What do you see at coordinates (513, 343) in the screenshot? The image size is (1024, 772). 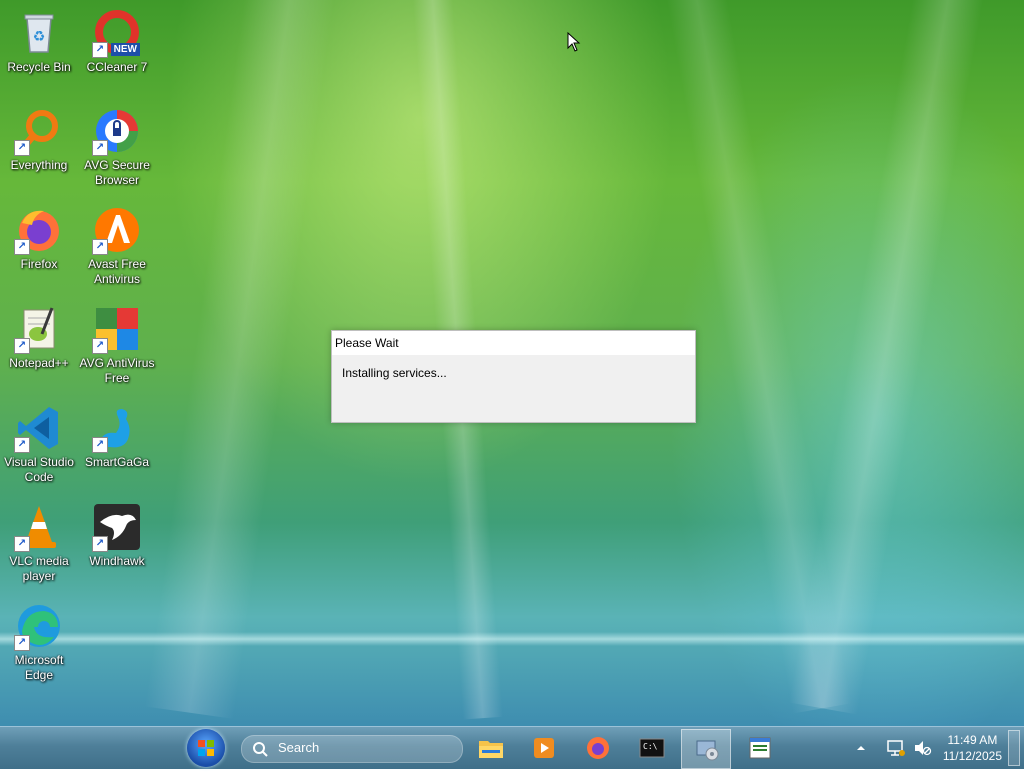 I see `dialog-title: Please Wait` at bounding box center [513, 343].